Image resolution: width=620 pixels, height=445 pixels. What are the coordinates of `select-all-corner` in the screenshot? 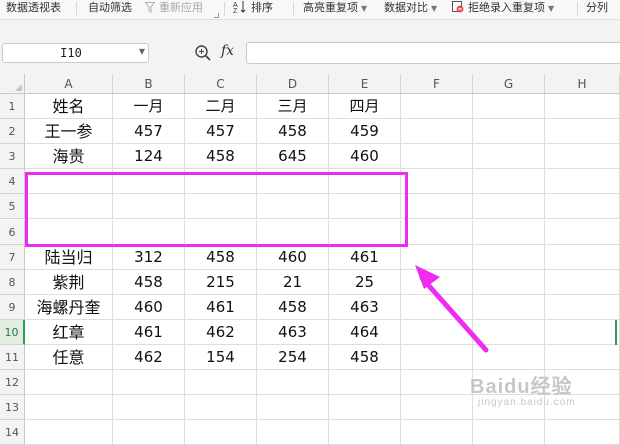 It's located at (12, 84).